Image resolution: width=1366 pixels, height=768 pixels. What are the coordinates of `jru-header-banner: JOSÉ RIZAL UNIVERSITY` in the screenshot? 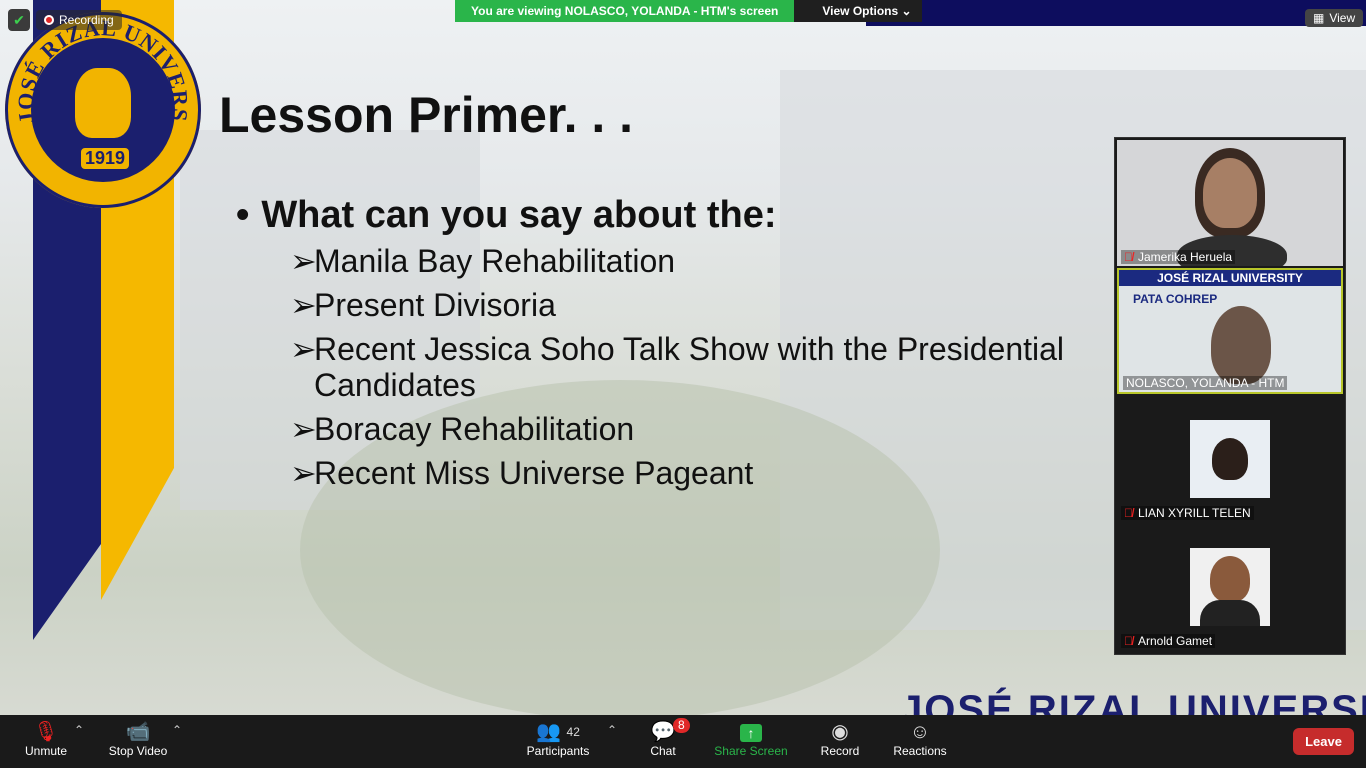 It's located at (1230, 278).